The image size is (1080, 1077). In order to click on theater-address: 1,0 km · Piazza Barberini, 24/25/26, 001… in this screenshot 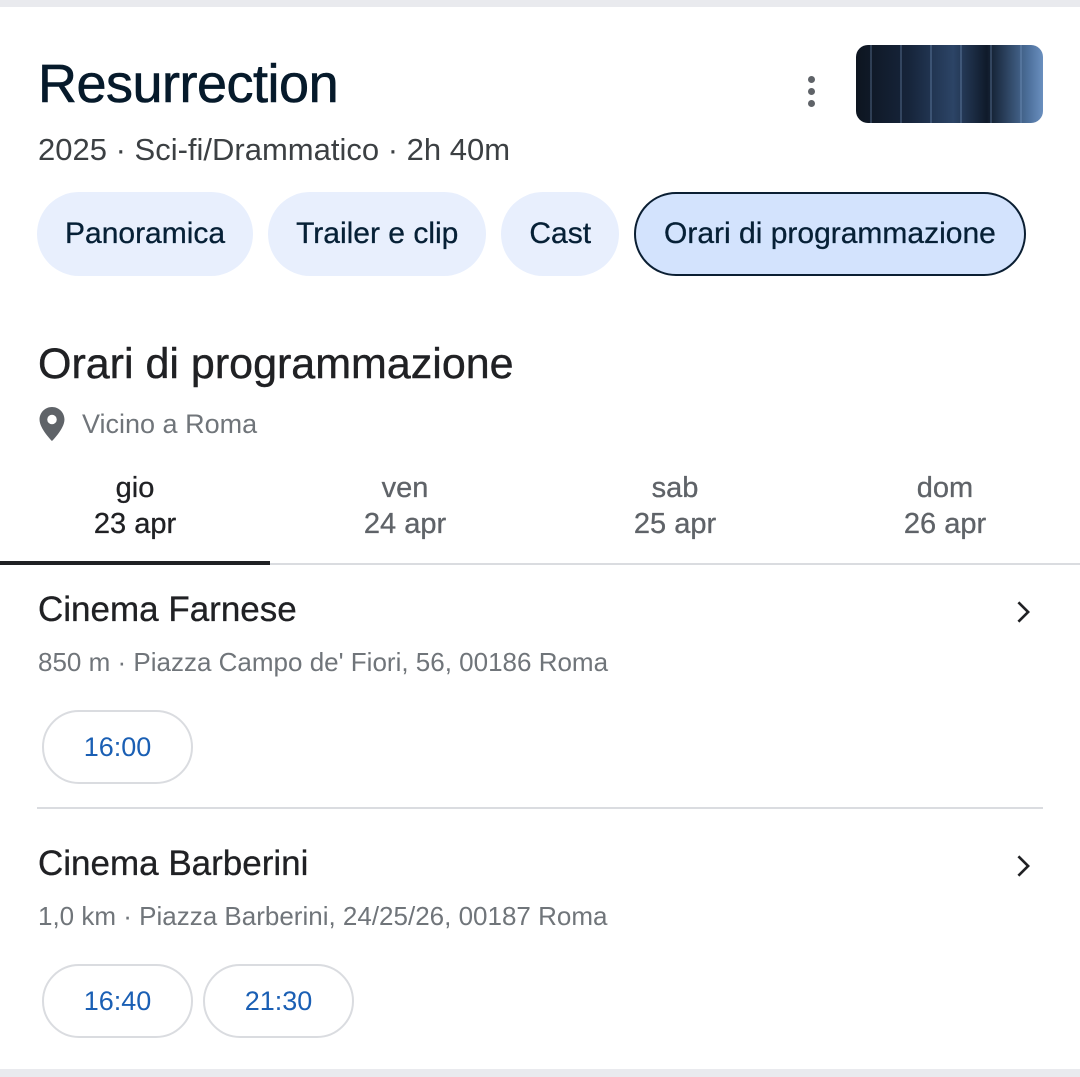, I will do `click(323, 916)`.